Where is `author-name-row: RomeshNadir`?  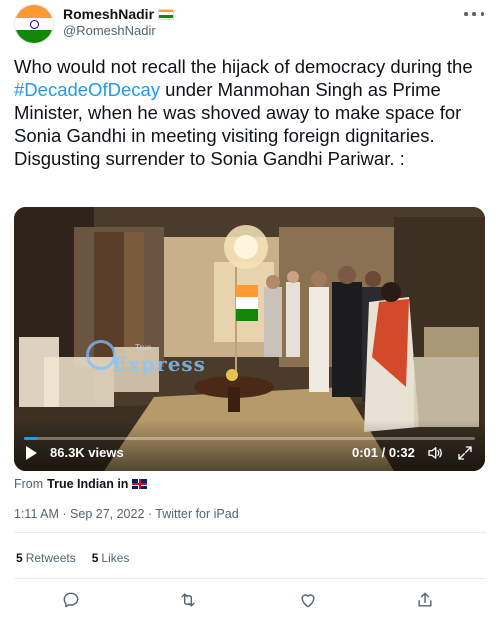 author-name-row: RomeshNadir is located at coordinates (119, 14).